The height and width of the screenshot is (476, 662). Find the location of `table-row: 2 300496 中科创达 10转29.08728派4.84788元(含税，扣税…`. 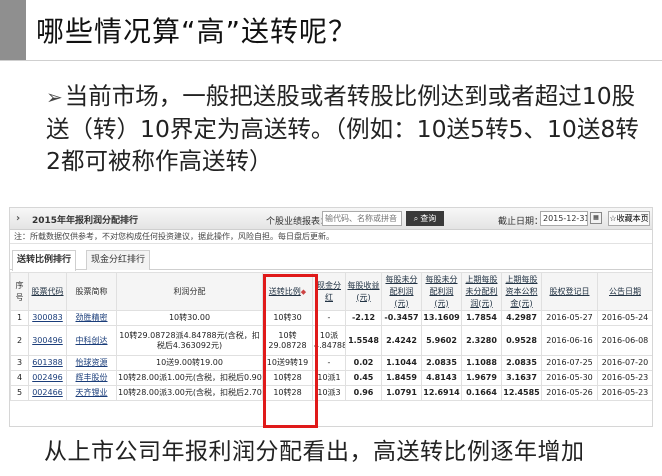

table-row: 2 300496 中科创达 10转29.08728派4.84788元(含税，扣税… is located at coordinates (331, 340).